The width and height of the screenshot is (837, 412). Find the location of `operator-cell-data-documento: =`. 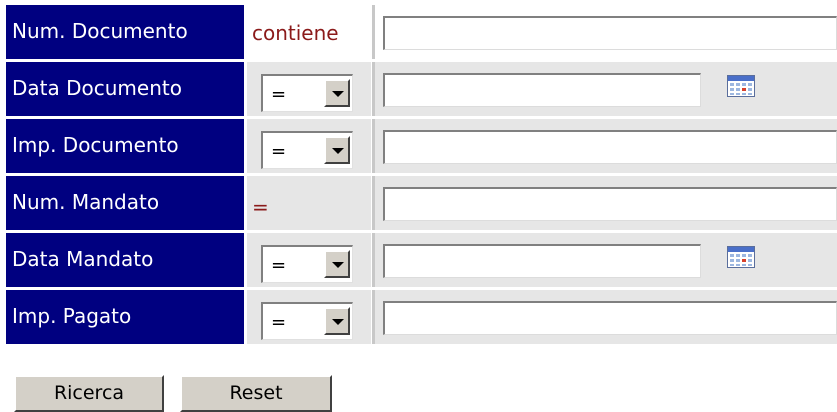

operator-cell-data-documento: = is located at coordinates (309, 89).